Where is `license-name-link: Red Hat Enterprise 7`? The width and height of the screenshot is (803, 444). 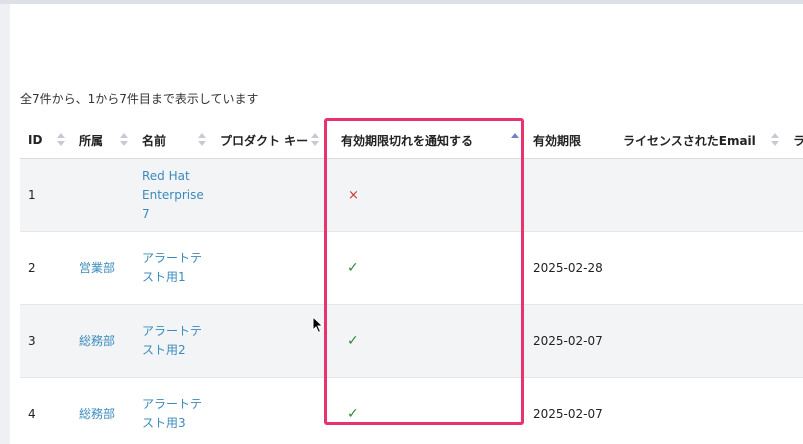
license-name-link: Red Hat Enterprise 7 is located at coordinates (173, 195).